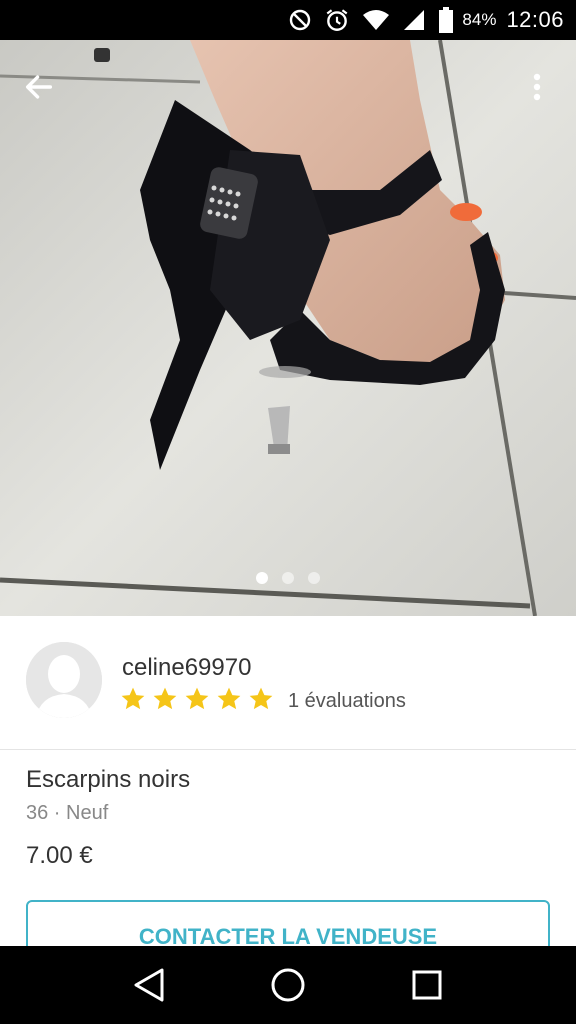 Image resolution: width=576 pixels, height=1024 pixels. I want to click on more-options-button, so click(537, 87).